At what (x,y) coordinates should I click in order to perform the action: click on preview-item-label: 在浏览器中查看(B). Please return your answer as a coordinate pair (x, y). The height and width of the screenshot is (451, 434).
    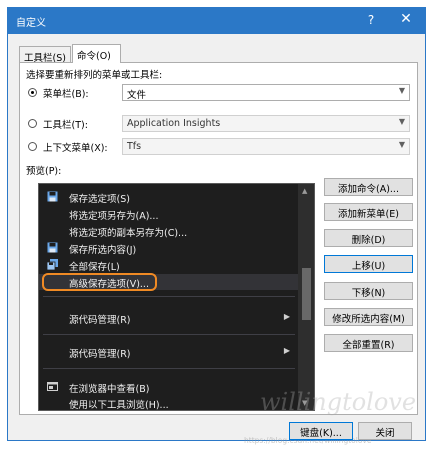
    Looking at the image, I should click on (109, 389).